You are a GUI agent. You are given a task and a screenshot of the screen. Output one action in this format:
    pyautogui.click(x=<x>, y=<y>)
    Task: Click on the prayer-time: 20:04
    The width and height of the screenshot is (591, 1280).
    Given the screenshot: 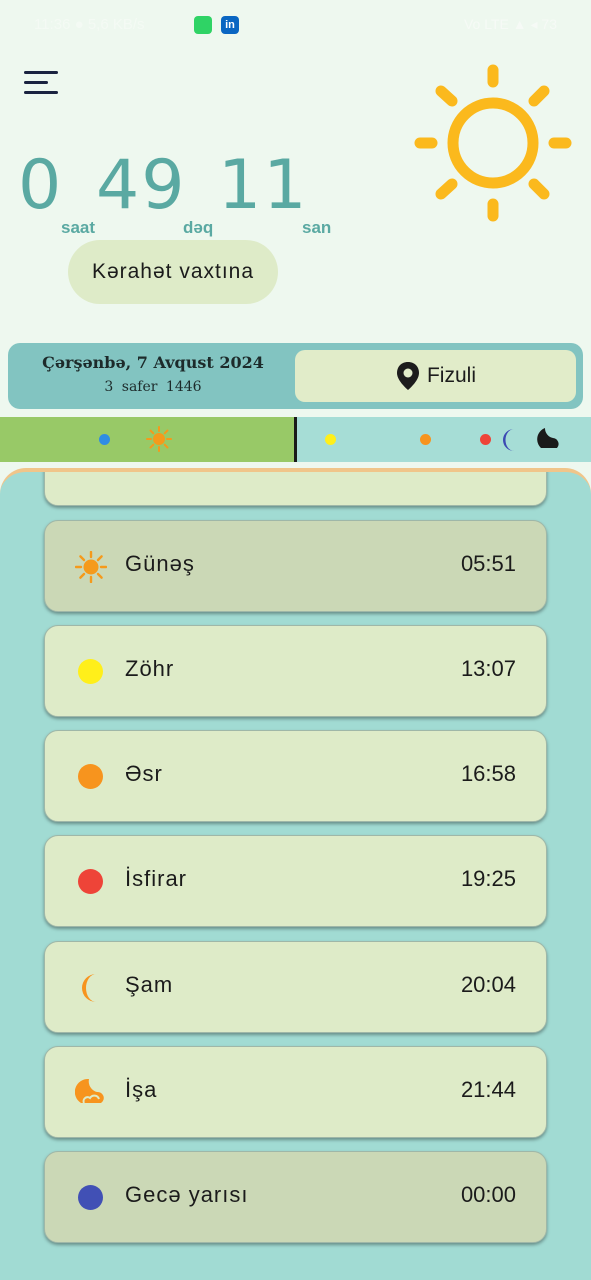 What is the action you would take?
    pyautogui.click(x=488, y=984)
    